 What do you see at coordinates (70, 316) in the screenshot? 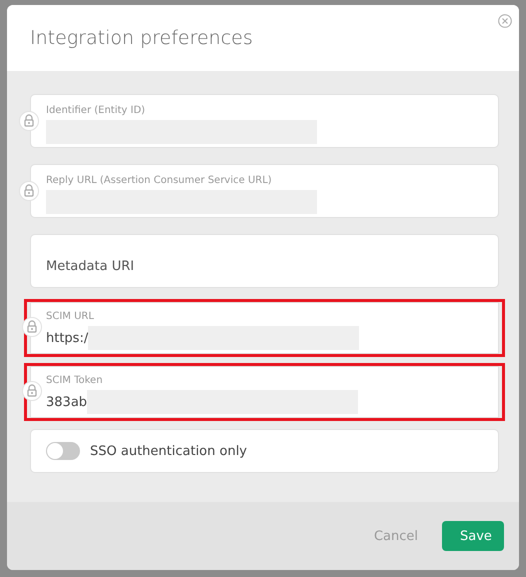
I see `field-label: SCIM URL` at bounding box center [70, 316].